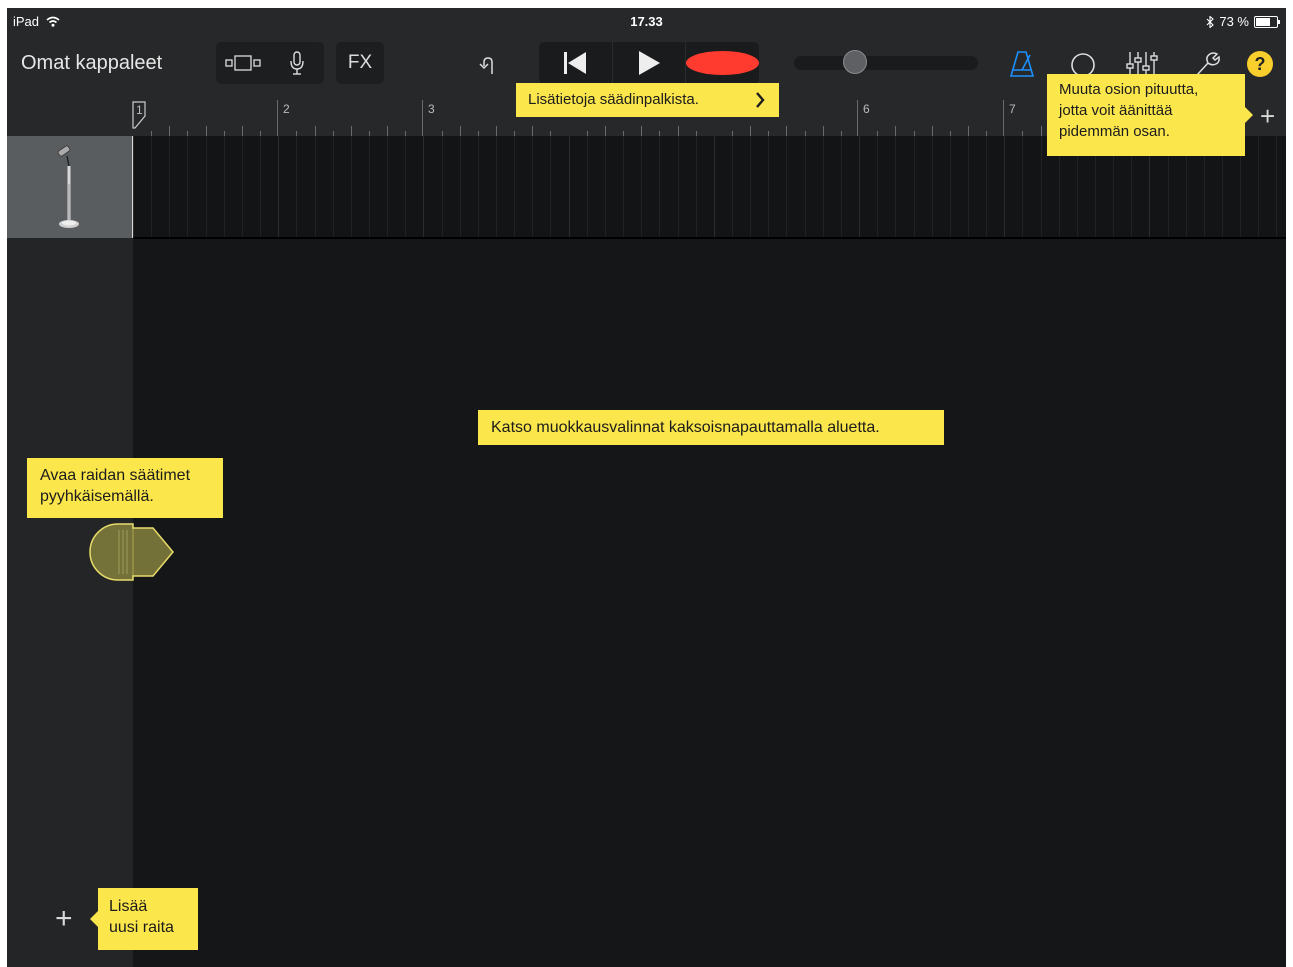  I want to click on status-time: 17.33, so click(646, 21).